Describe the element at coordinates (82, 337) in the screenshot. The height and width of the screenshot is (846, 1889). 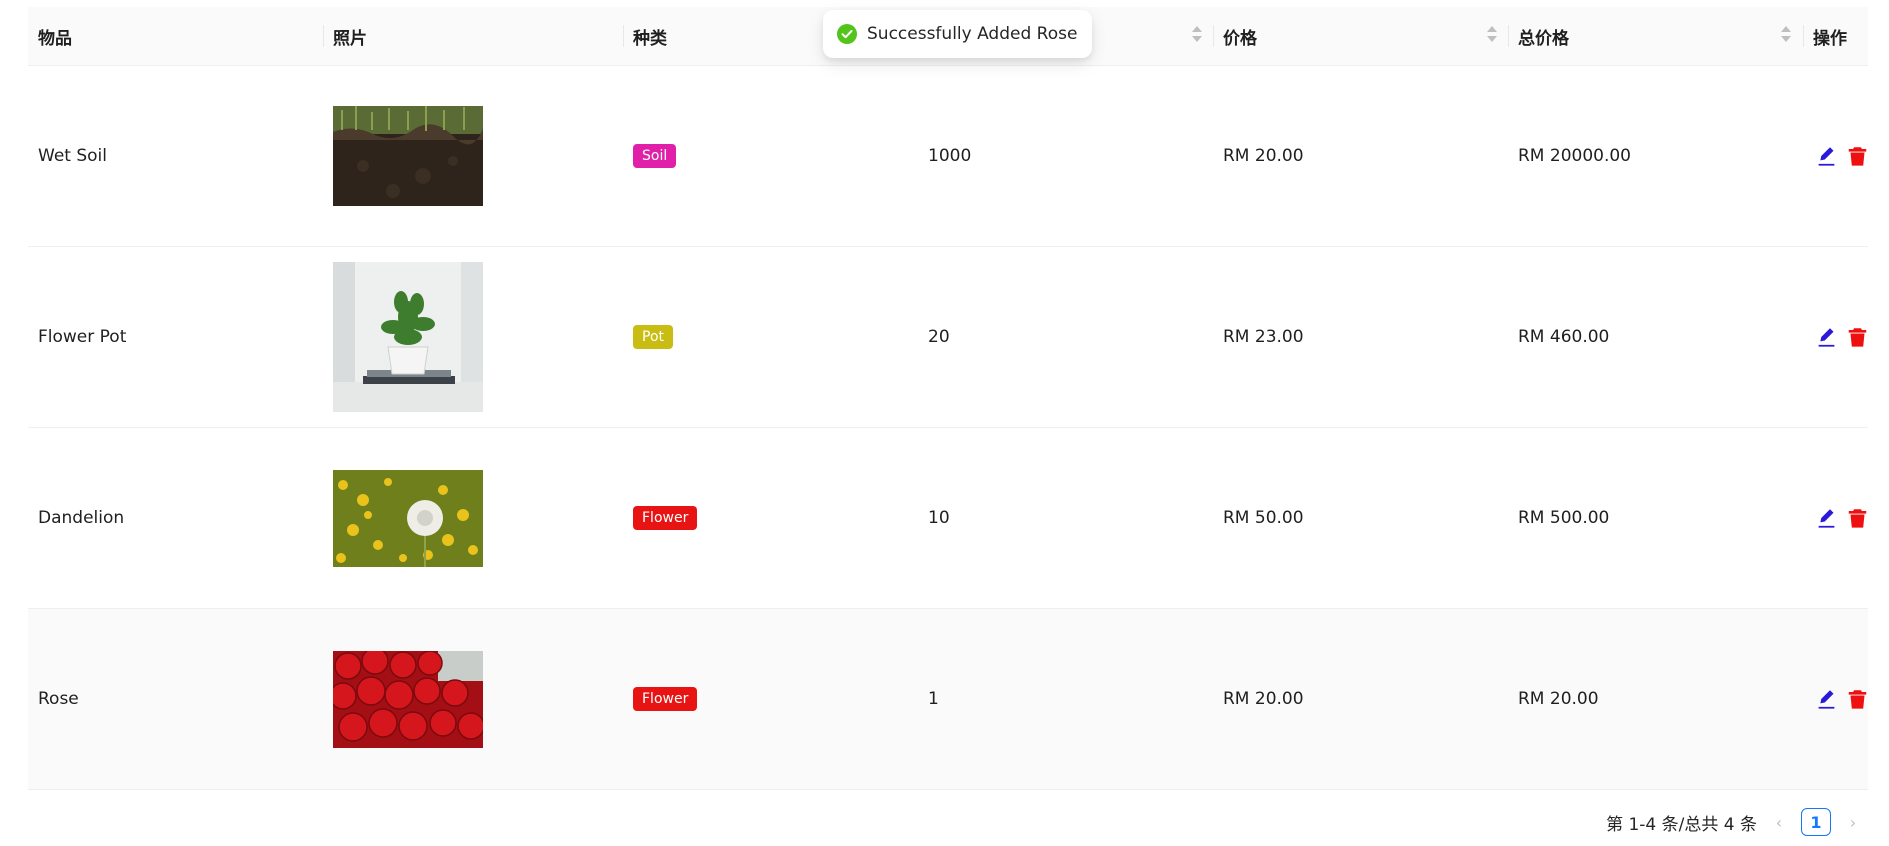
I see `item-name: Flower Pot` at that location.